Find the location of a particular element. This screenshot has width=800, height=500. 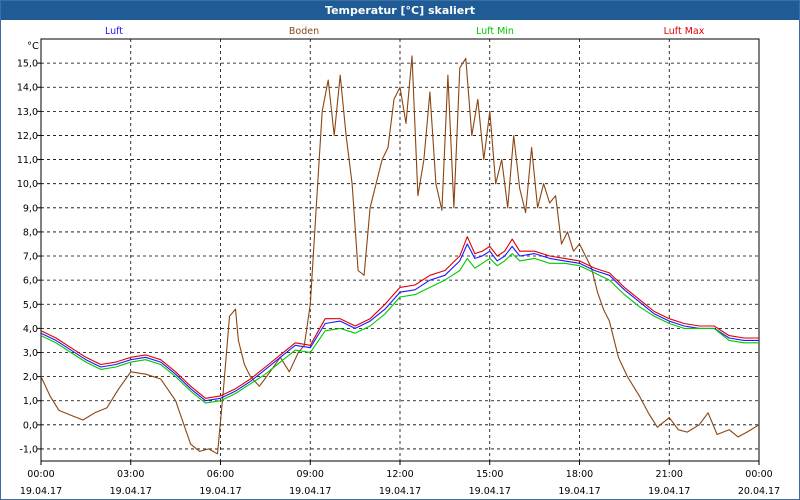

y-tick-label: 12,0 is located at coordinates (27, 136).